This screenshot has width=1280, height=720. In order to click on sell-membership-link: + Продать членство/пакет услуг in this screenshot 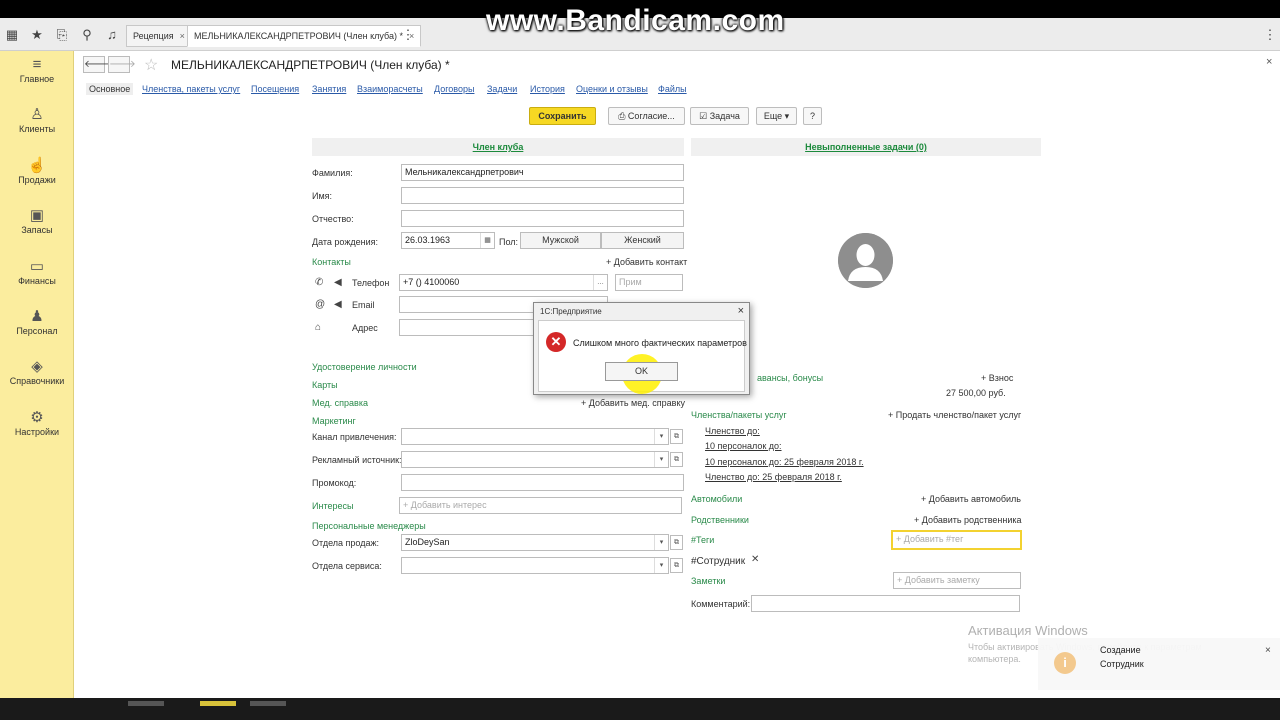, I will do `click(954, 415)`.